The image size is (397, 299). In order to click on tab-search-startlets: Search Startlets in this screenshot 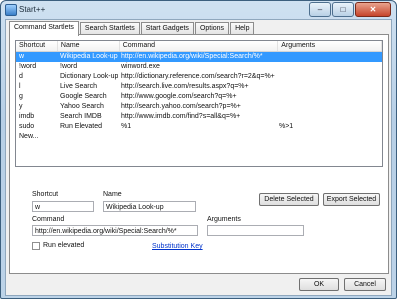, I will do `click(109, 28)`.